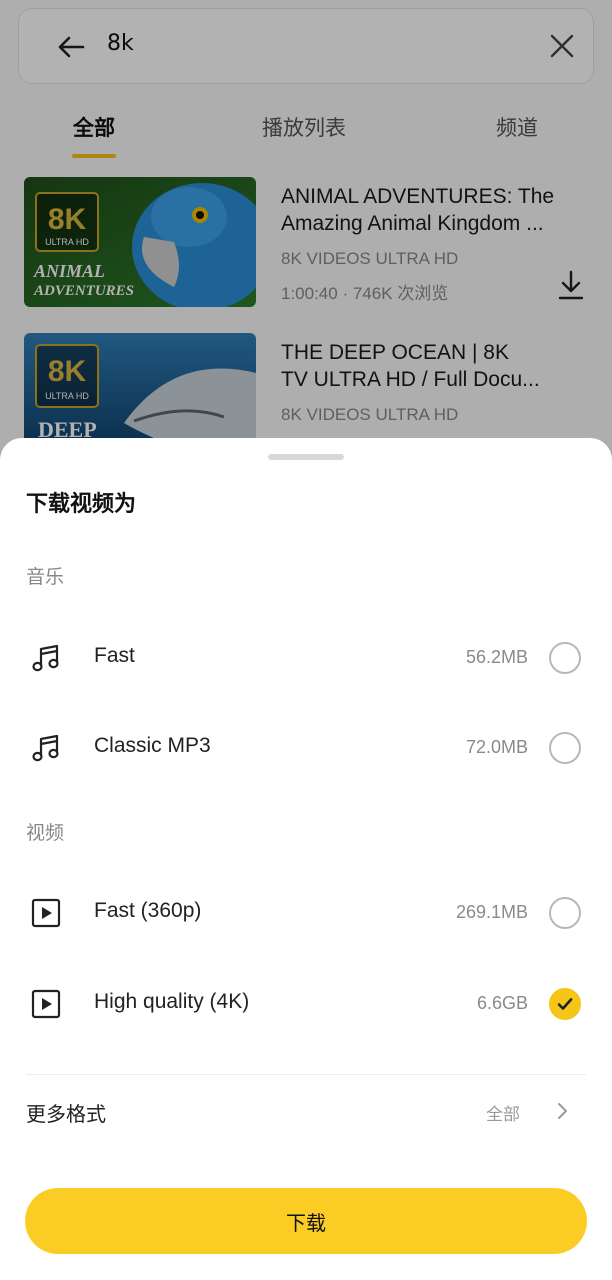 Image resolution: width=612 pixels, height=1280 pixels. Describe the element at coordinates (306, 457) in the screenshot. I see `drag-handle` at that location.